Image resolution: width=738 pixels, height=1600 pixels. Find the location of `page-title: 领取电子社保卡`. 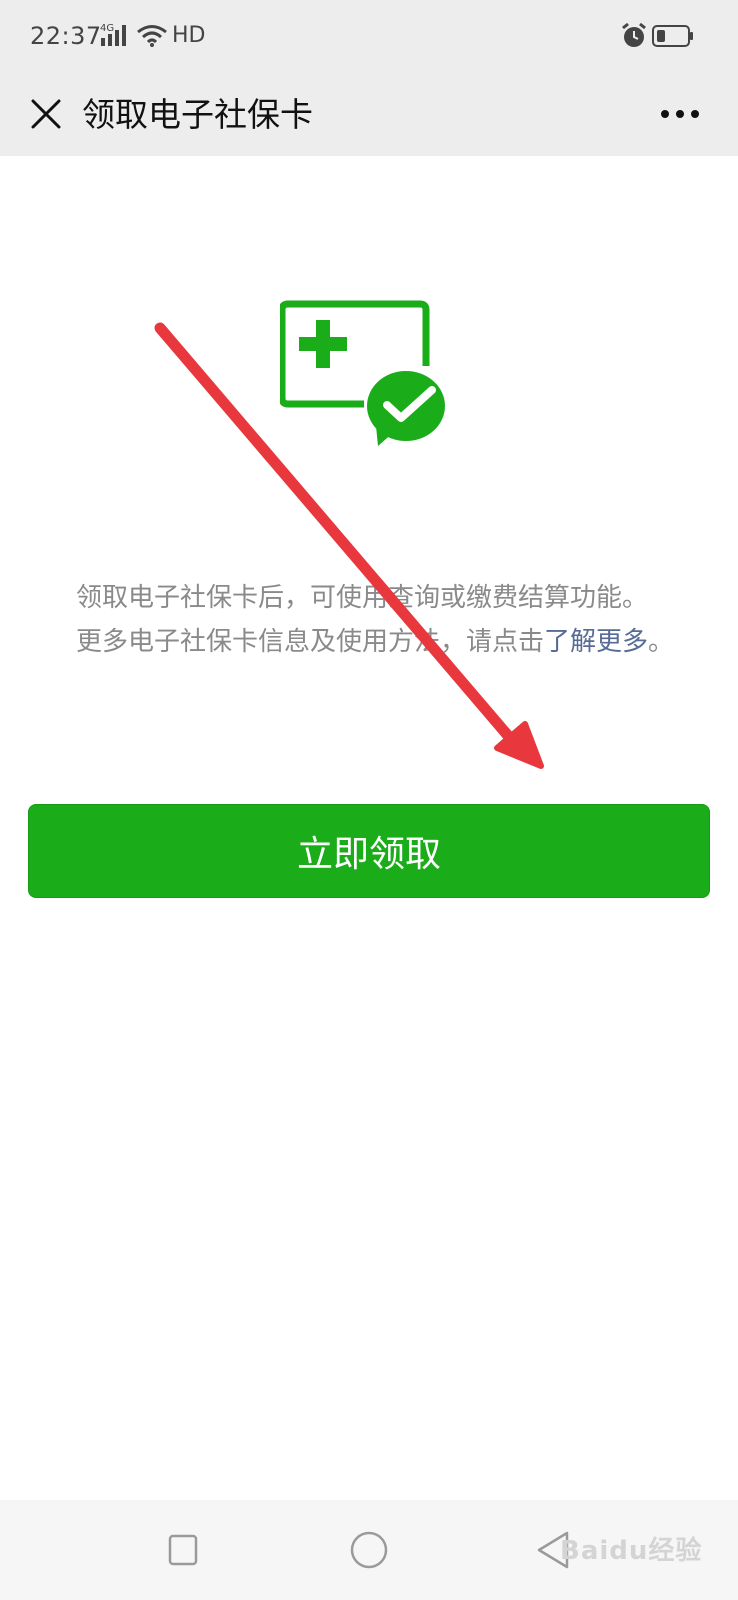

page-title: 领取电子社保卡 is located at coordinates (197, 114).